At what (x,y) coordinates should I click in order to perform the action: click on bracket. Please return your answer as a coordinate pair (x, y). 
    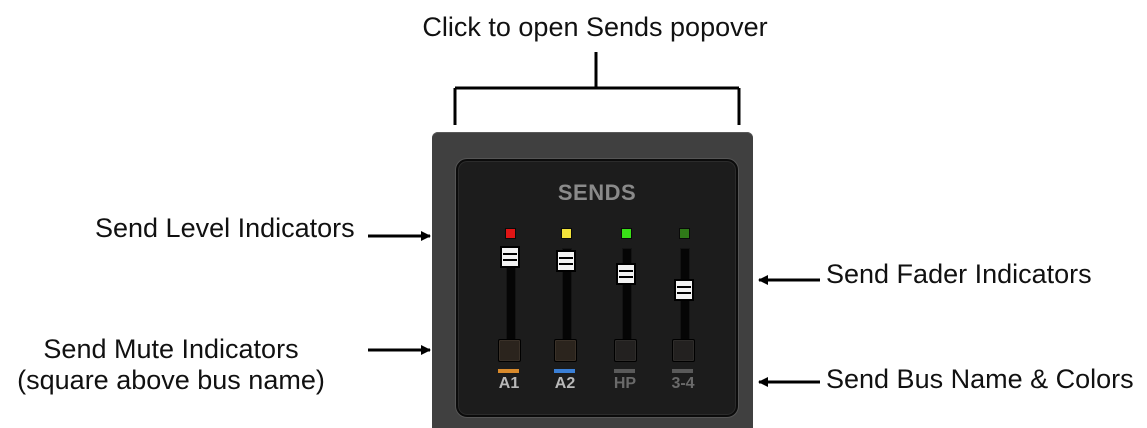
    Looking at the image, I should click on (597, 88).